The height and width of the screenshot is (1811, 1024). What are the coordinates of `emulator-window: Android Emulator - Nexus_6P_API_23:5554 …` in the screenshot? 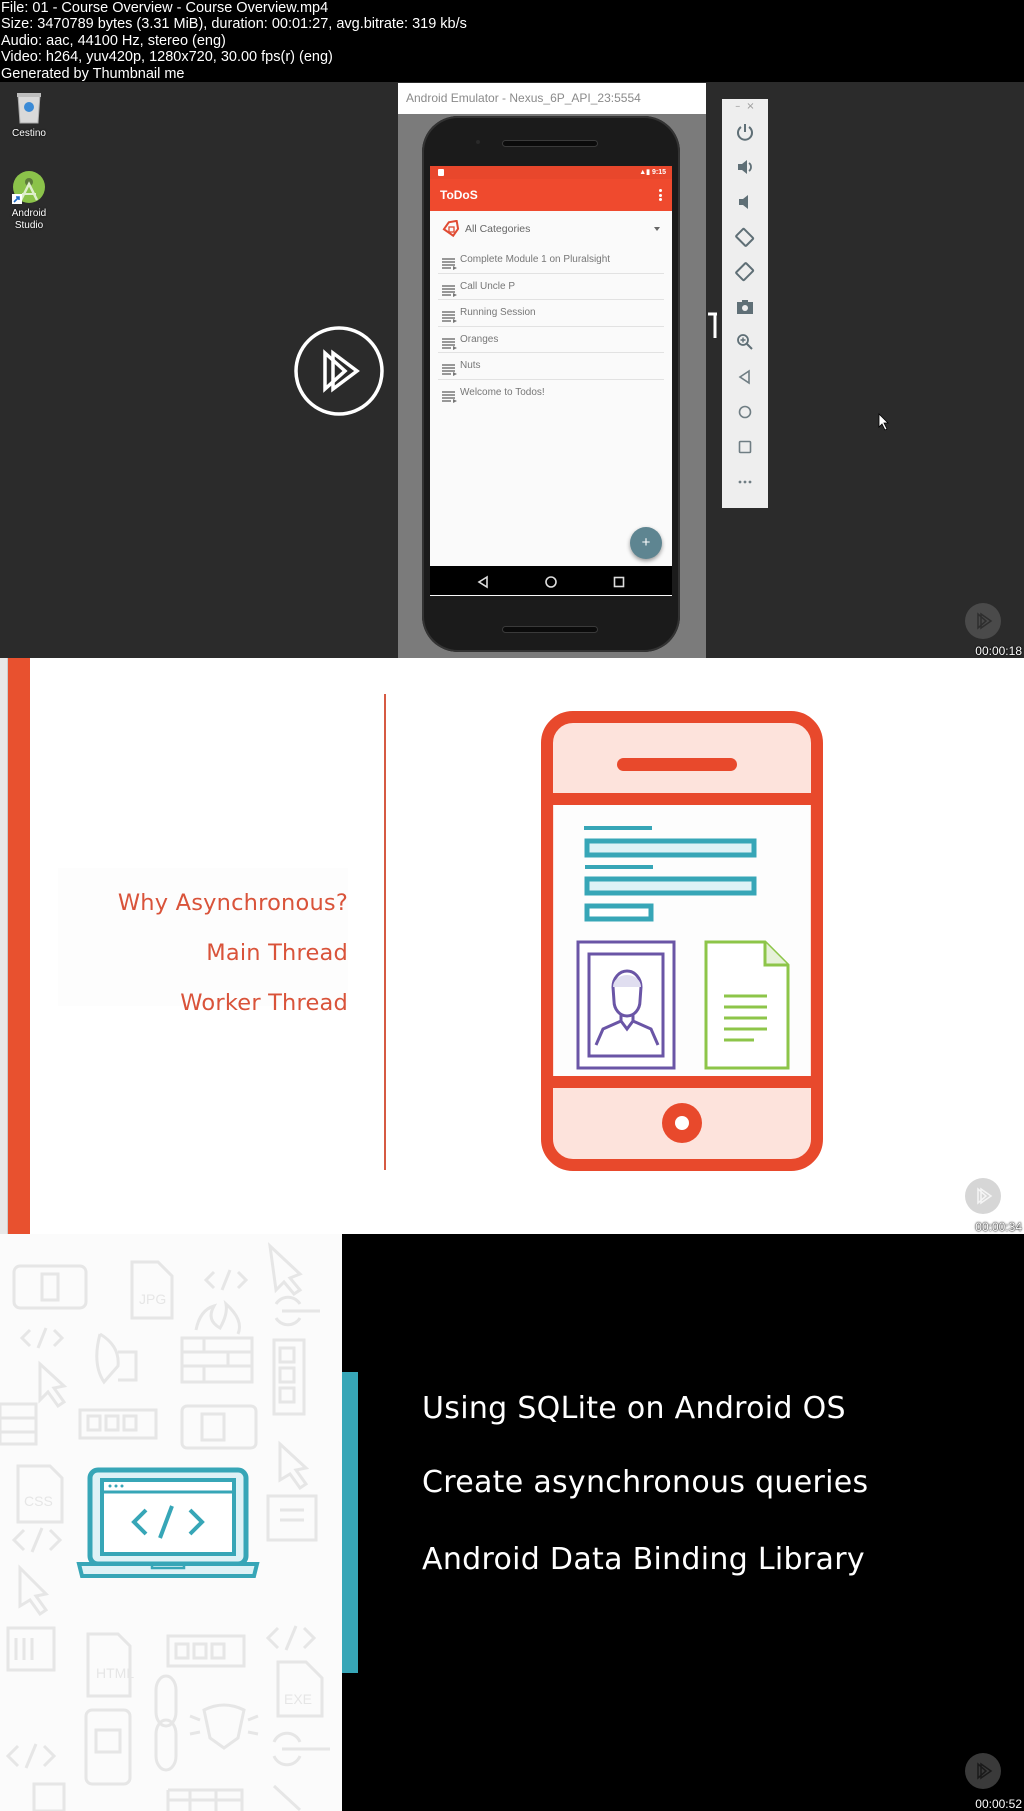 It's located at (552, 370).